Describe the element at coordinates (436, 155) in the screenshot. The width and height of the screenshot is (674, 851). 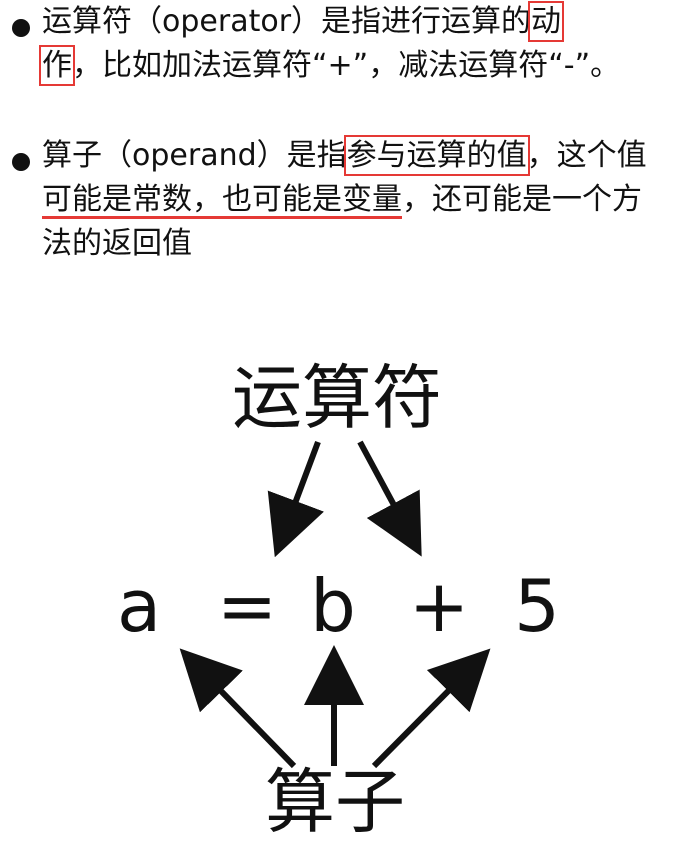
I see `highlight-box-text: 参与运算的值` at that location.